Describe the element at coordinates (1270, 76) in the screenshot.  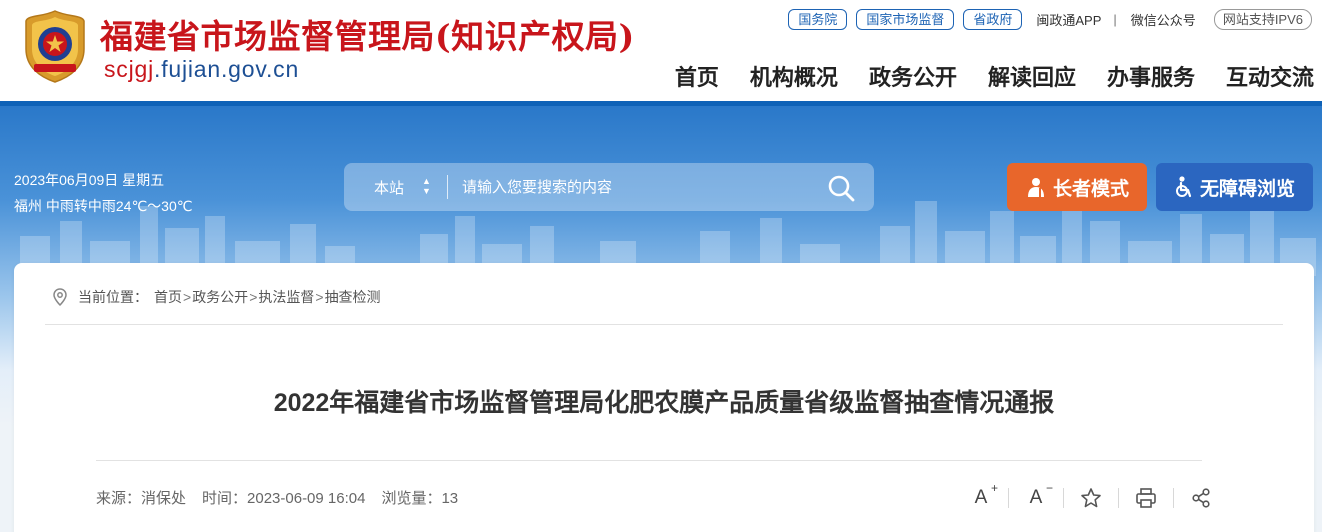
I see `nav-interaction: 互动交流` at that location.